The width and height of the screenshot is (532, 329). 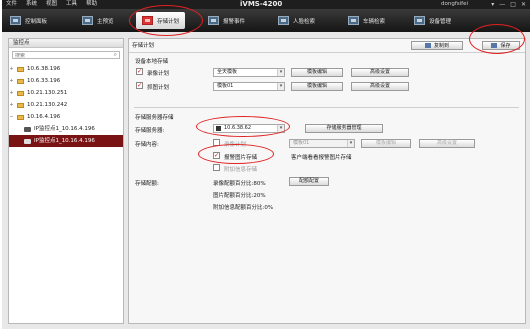 What do you see at coordinates (380, 86) in the screenshot?
I see `capture-advanced-button: 高级设置` at bounding box center [380, 86].